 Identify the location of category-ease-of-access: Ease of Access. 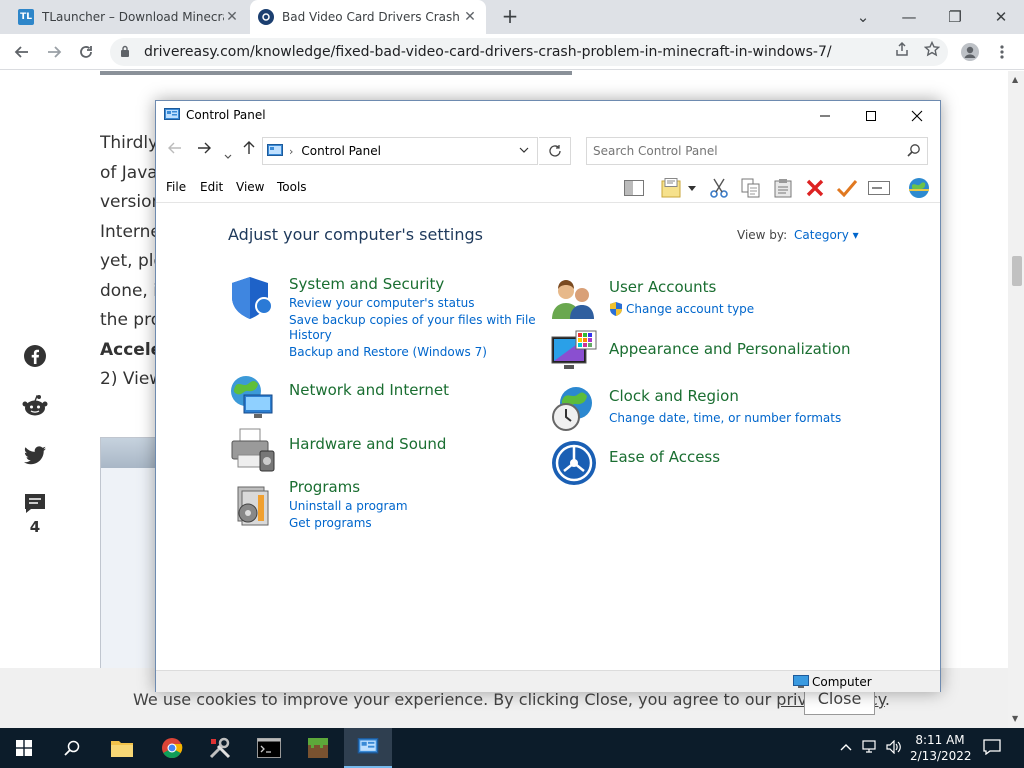
(664, 457).